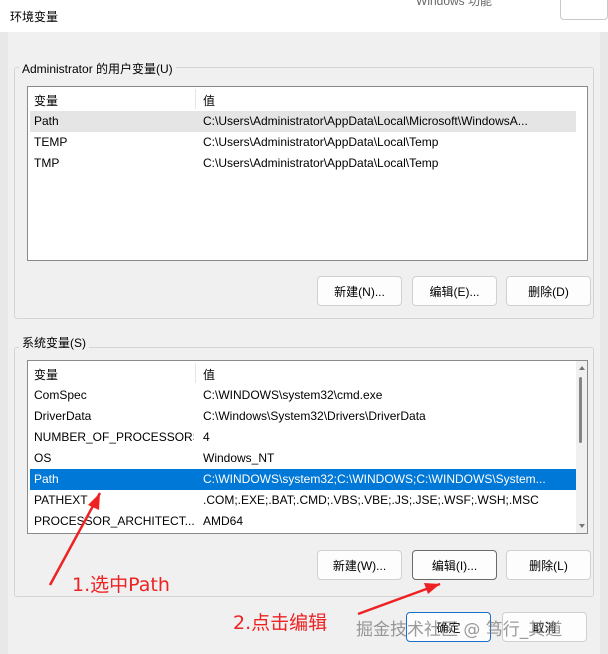 This screenshot has height=654, width=608. What do you see at coordinates (223, 521) in the screenshot?
I see `var-value: AMD64` at bounding box center [223, 521].